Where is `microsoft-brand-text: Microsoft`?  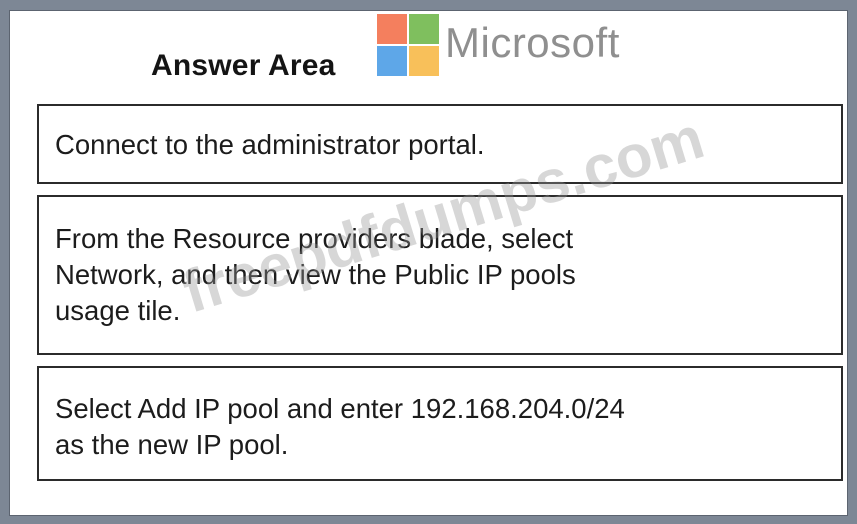 microsoft-brand-text: Microsoft is located at coordinates (532, 42).